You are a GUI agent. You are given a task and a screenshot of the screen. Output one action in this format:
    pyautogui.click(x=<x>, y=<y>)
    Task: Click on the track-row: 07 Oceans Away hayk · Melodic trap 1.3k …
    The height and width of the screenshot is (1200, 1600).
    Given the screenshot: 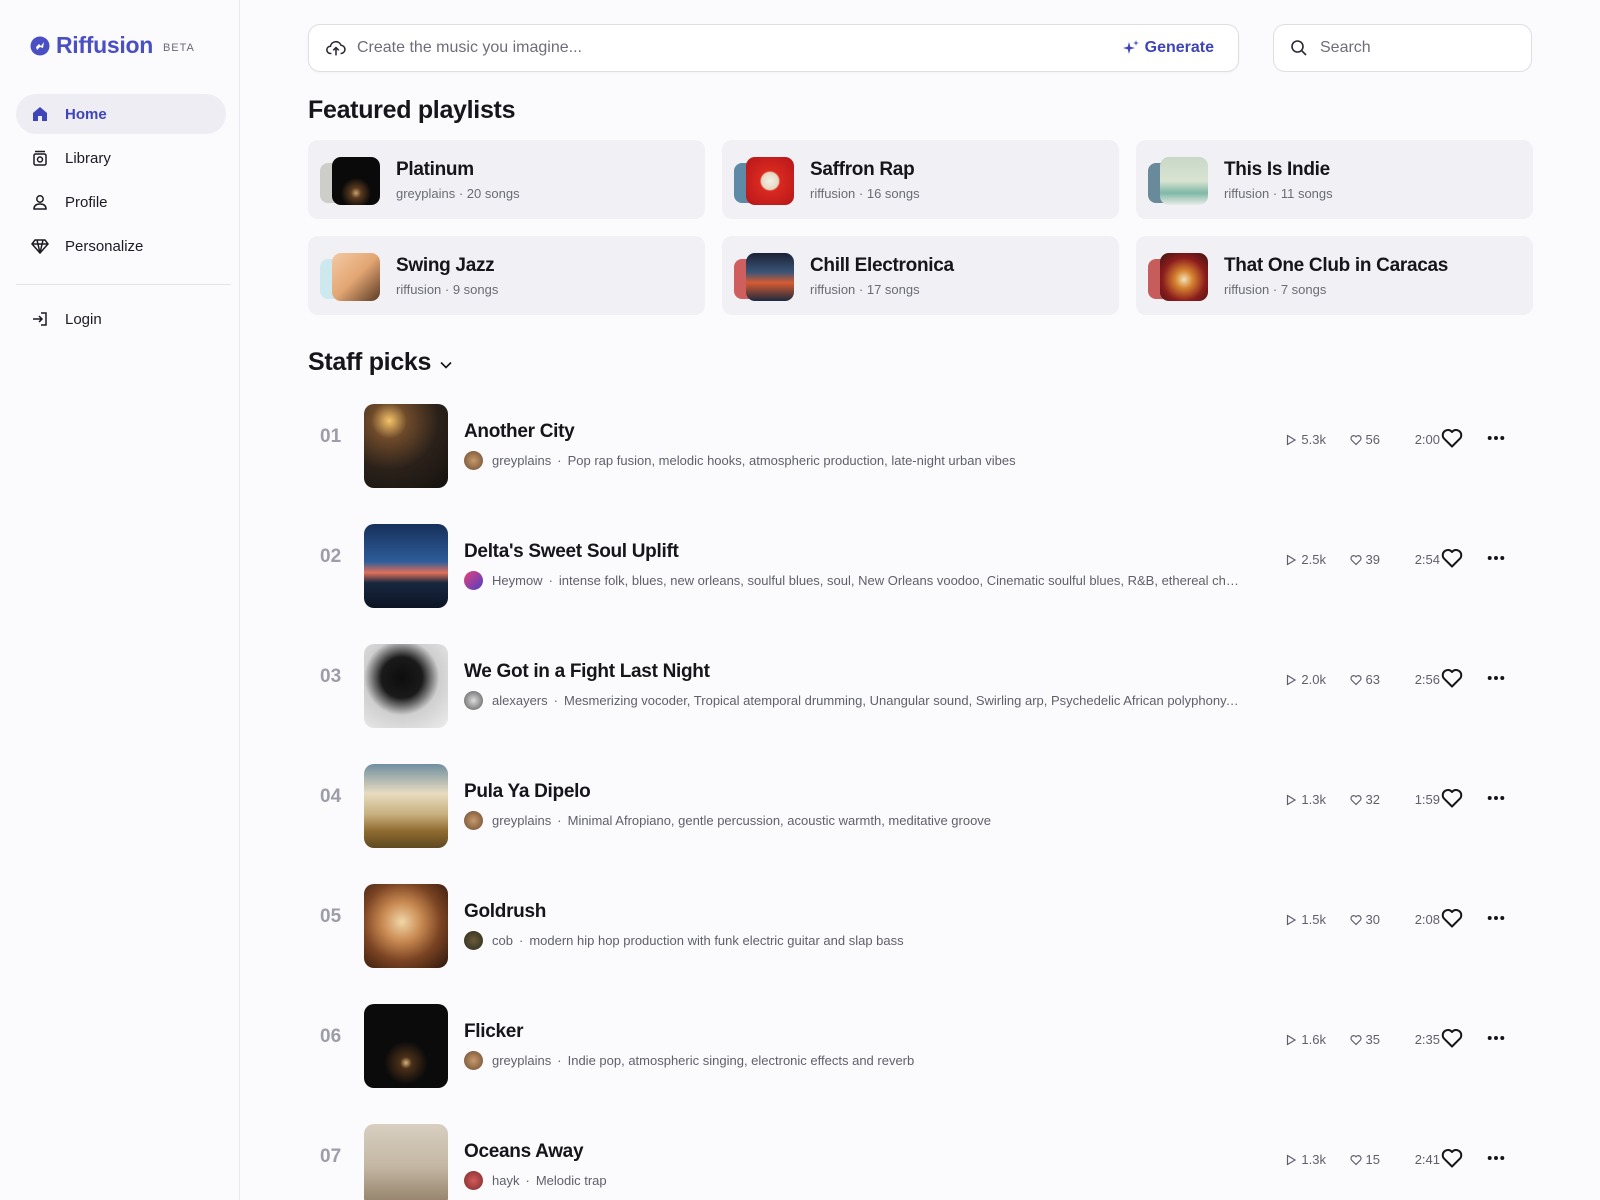 What is the action you would take?
    pyautogui.click(x=920, y=1158)
    